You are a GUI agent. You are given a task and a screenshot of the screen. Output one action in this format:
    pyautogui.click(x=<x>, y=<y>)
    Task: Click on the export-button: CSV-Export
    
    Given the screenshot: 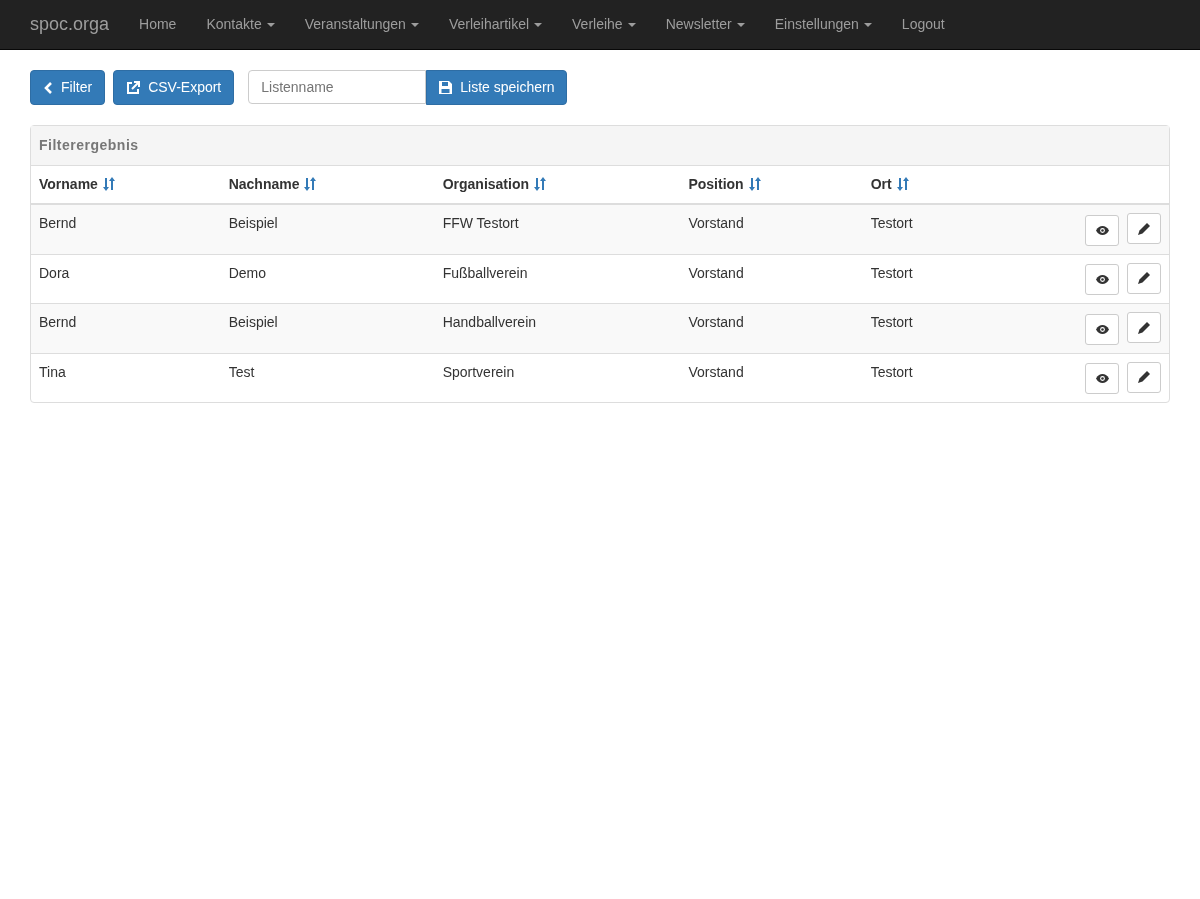 What is the action you would take?
    pyautogui.click(x=174, y=87)
    